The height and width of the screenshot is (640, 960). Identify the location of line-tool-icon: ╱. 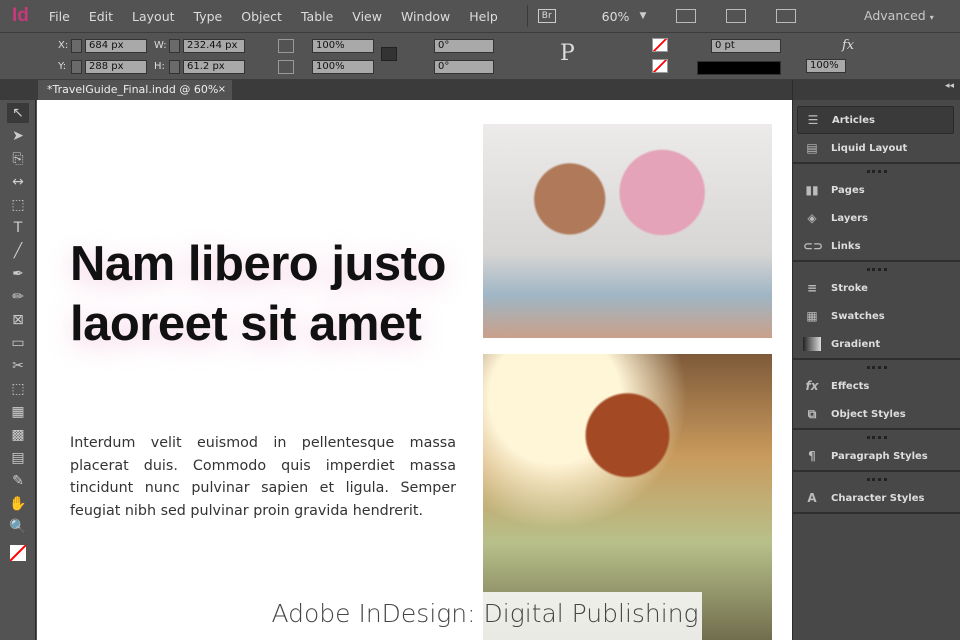
(18, 251).